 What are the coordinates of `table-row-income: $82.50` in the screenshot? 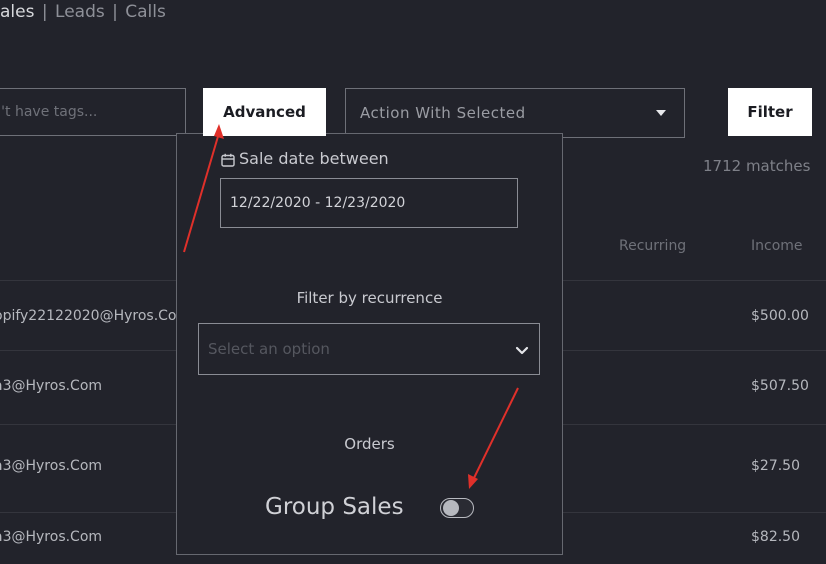 It's located at (775, 537).